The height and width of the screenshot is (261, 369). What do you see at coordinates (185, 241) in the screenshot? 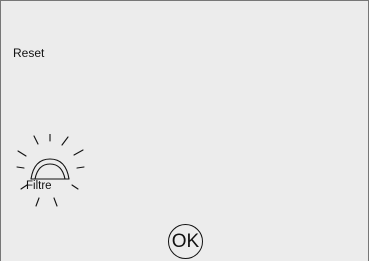
I see `ok-button: OK` at bounding box center [185, 241].